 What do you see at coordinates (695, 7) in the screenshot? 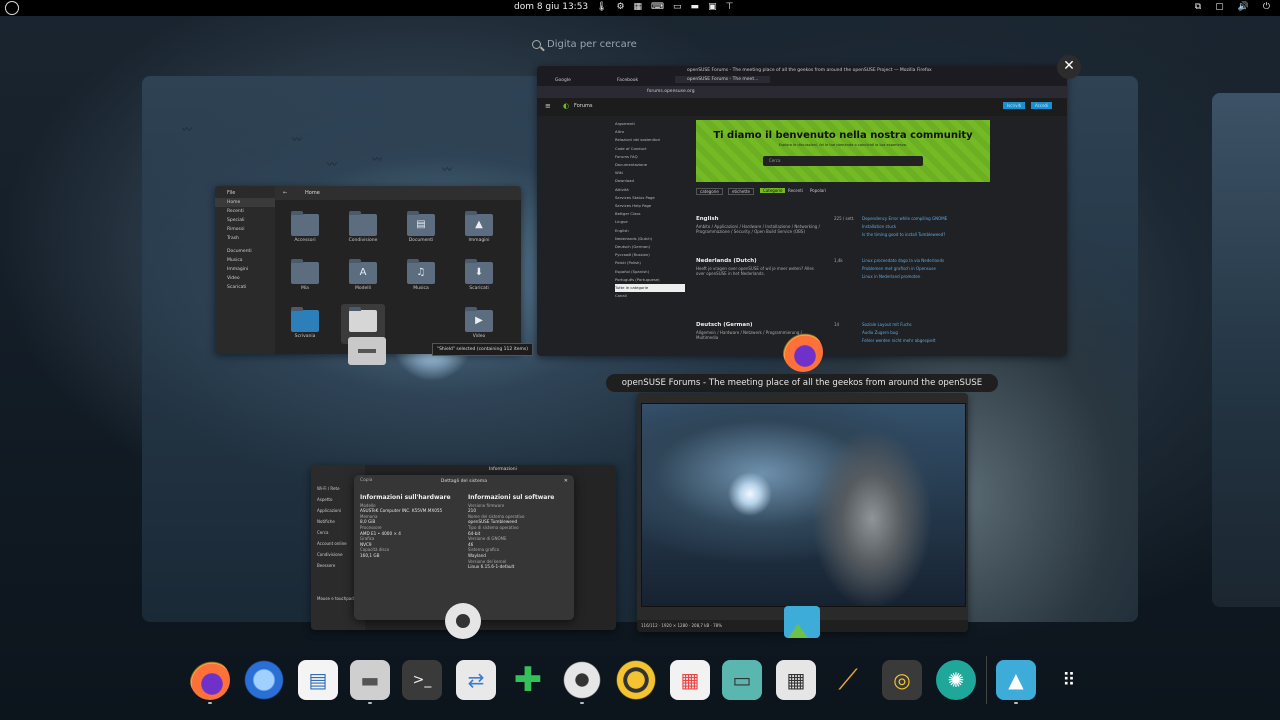
I see `drive-icon: ▬` at bounding box center [695, 7].